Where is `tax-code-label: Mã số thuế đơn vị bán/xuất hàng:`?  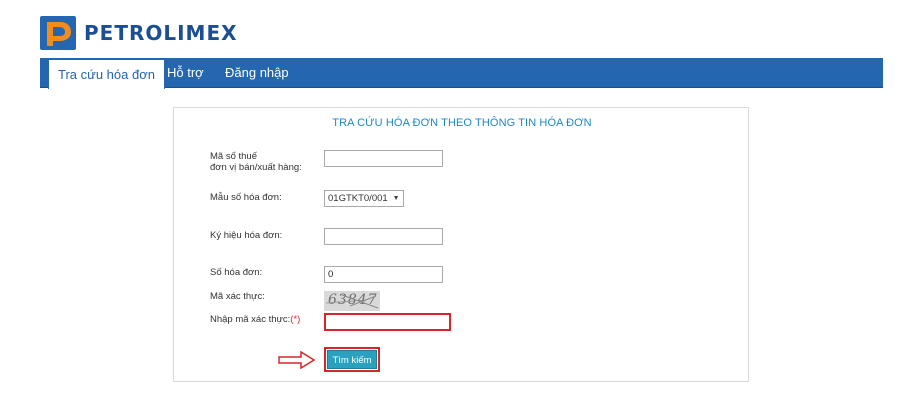 tax-code-label: Mã số thuế đơn vị bán/xuất hàng: is located at coordinates (256, 162).